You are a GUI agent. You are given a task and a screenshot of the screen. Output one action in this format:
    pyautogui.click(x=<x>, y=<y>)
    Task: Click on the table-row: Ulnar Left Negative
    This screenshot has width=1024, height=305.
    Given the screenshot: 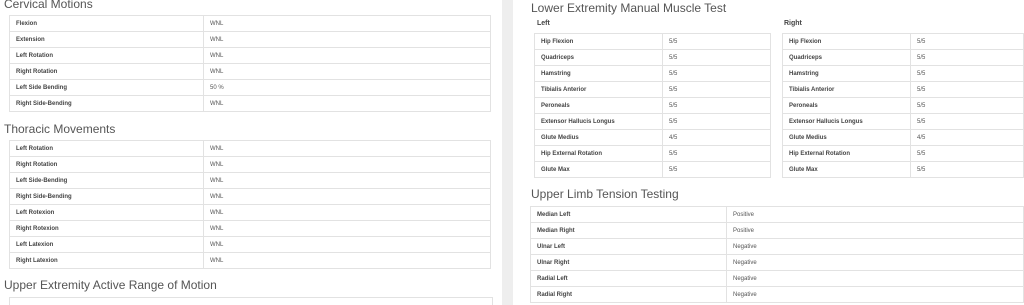 What is the action you would take?
    pyautogui.click(x=777, y=246)
    